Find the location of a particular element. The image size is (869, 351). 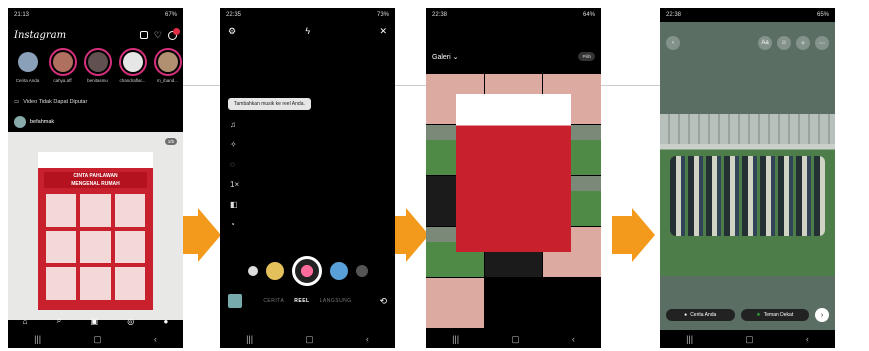

share-story-label: Cerita Anda is located at coordinates (703, 315).